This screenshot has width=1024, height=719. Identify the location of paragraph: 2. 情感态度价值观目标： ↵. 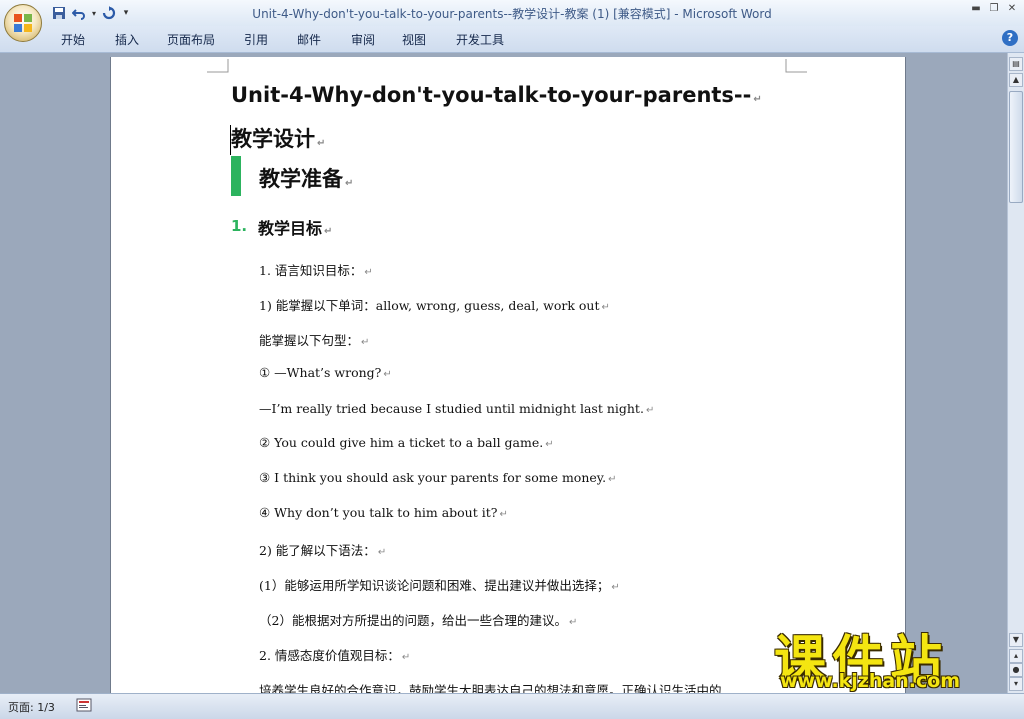
(335, 655).